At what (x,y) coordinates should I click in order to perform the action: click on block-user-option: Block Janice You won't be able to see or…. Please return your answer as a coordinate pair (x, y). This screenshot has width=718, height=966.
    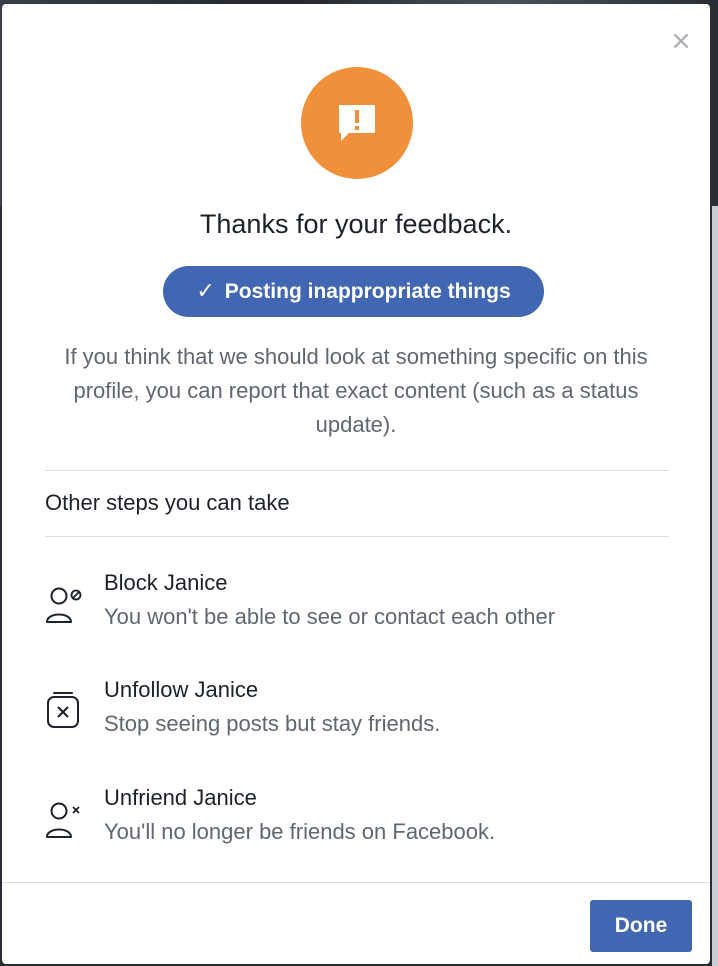
    Looking at the image, I should click on (355, 606).